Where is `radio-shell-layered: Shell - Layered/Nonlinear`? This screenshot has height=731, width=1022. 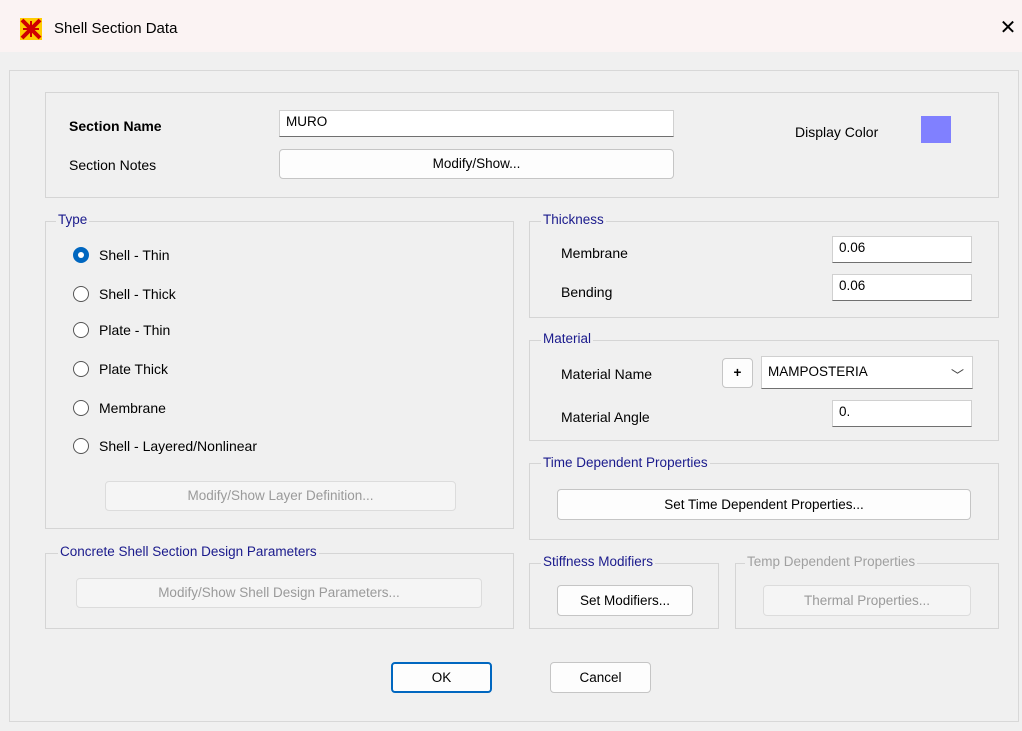 radio-shell-layered: Shell - Layered/Nonlinear is located at coordinates (193, 447).